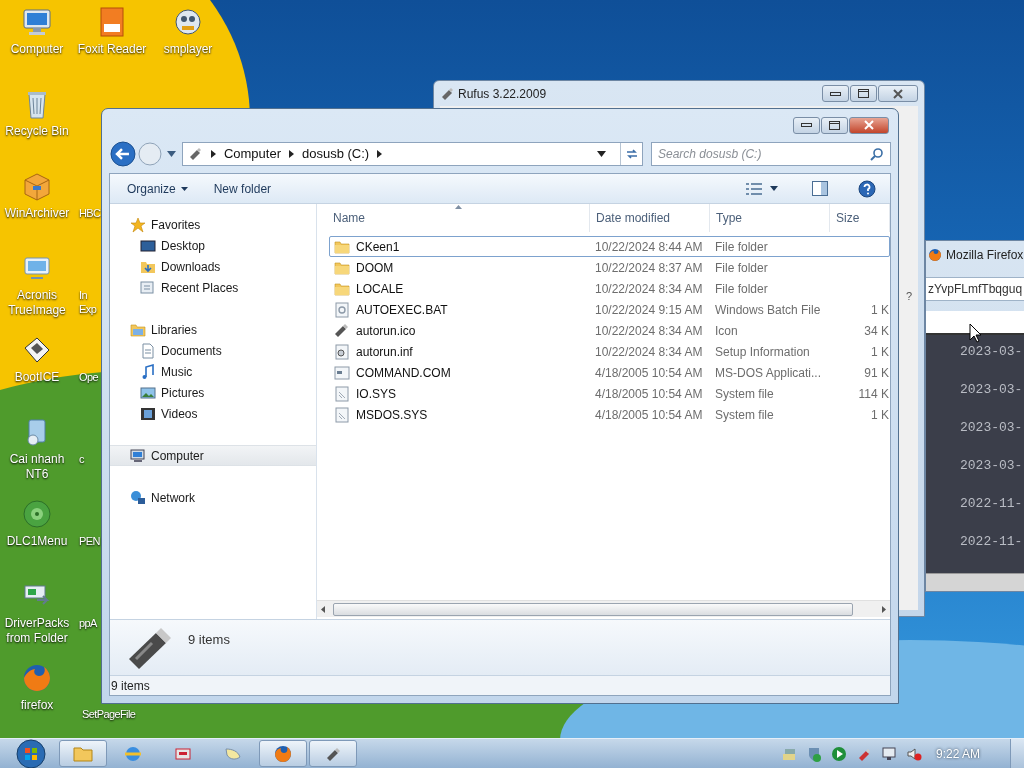 Image resolution: width=1024 pixels, height=768 pixels. Describe the element at coordinates (402, 310) in the screenshot. I see `file-name: AUTOEXEC.BAT` at that location.